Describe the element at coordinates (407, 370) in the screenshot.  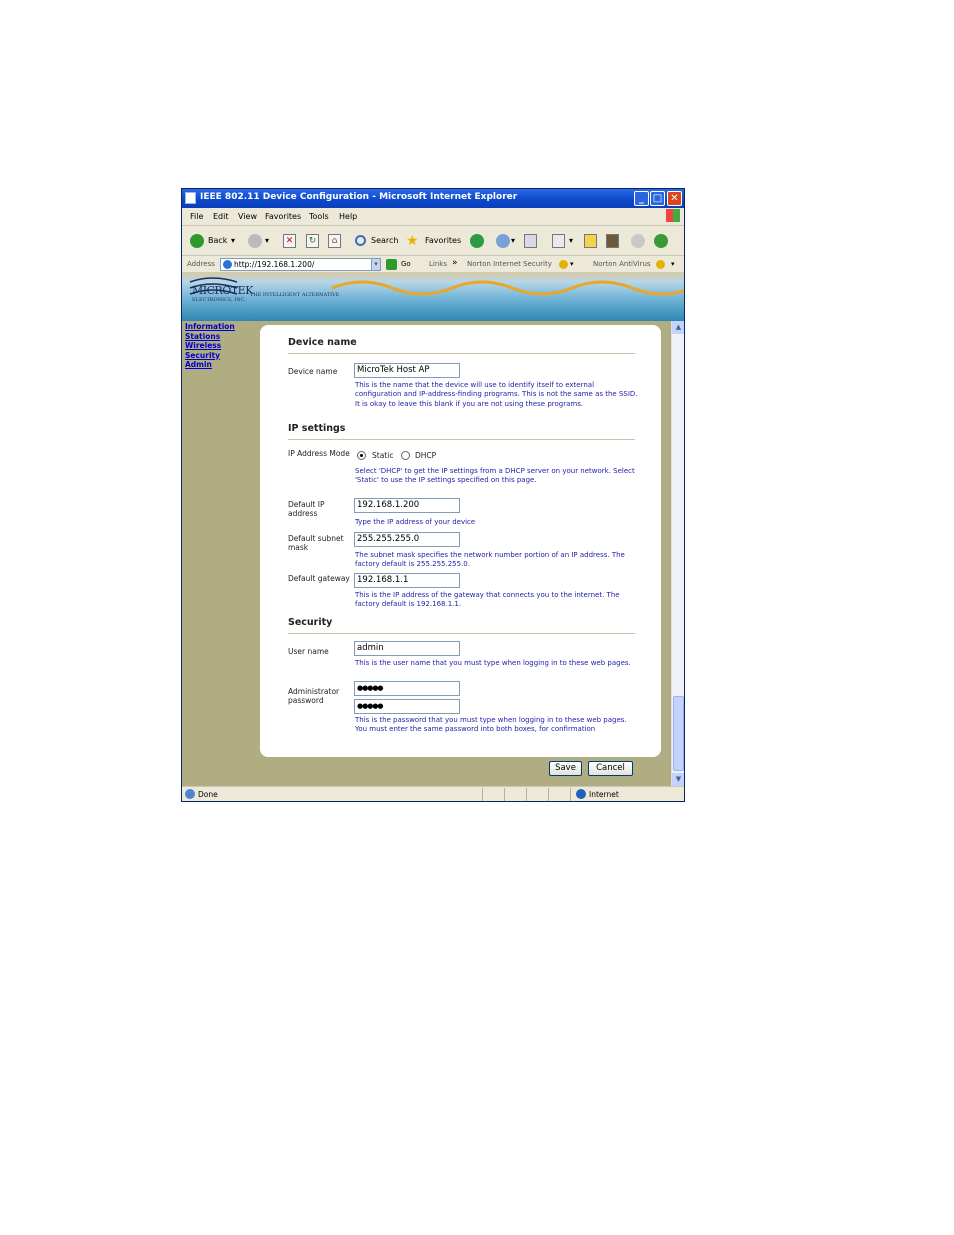
I see `device-name-input: MicroTek Host AP` at that location.